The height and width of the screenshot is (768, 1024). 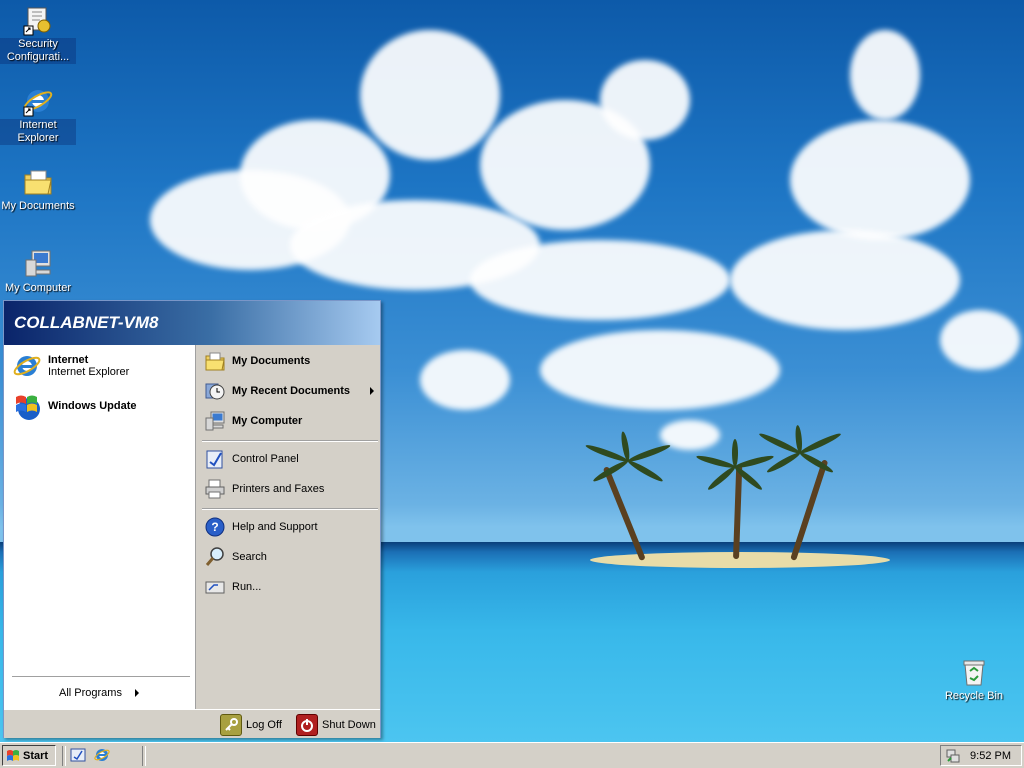 I want to click on printer-icon, so click(x=215, y=489).